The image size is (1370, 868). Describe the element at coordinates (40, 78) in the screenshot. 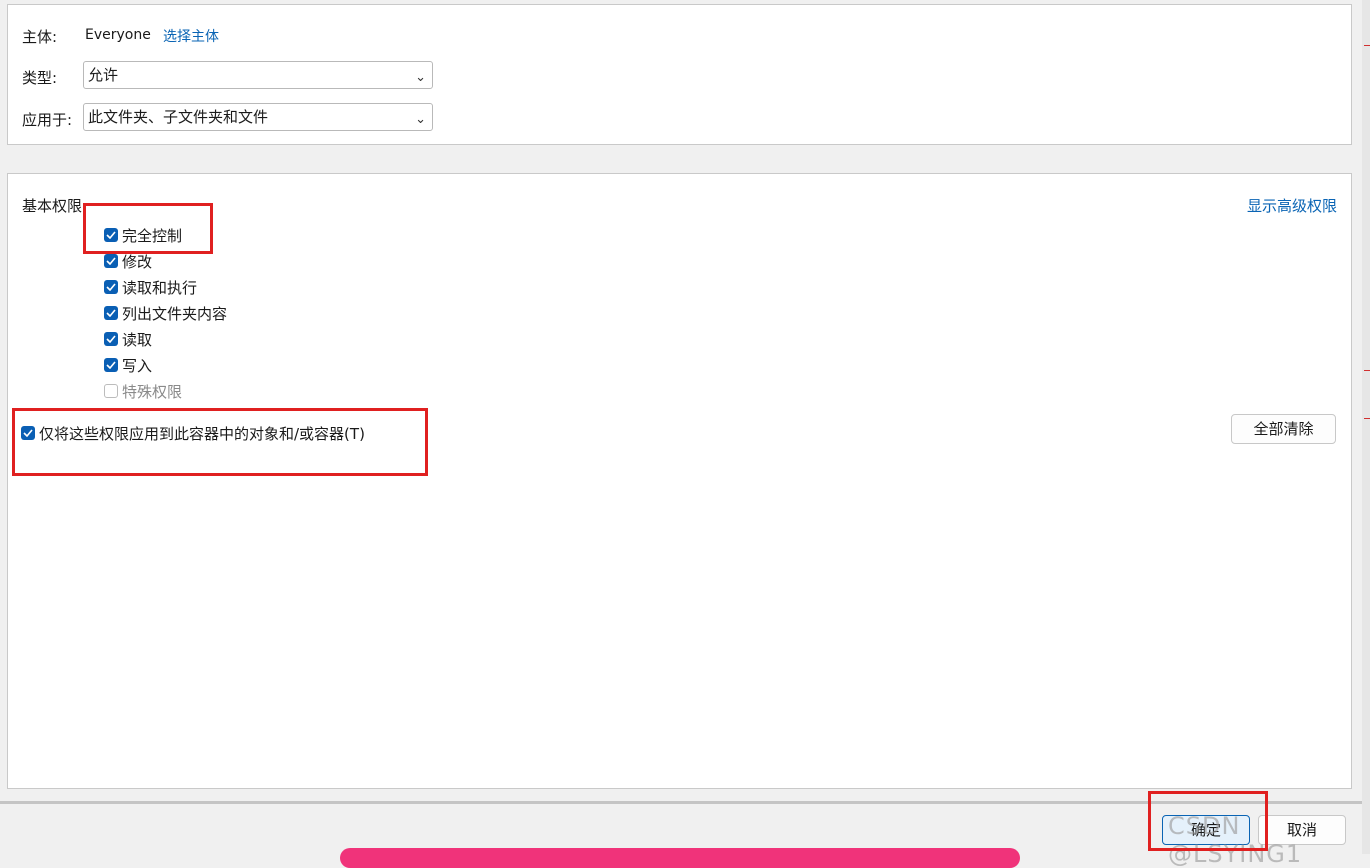

I see `type-label: 类型:` at that location.